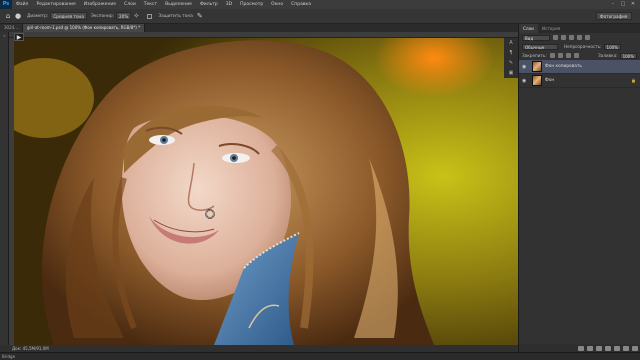 The width and height of the screenshot is (640, 360). I want to click on layer-name: Фон, so click(550, 80).